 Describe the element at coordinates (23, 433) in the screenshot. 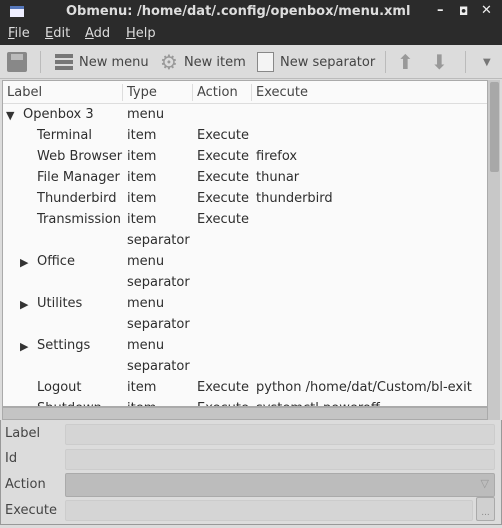

I see `label-field-label: Label` at that location.